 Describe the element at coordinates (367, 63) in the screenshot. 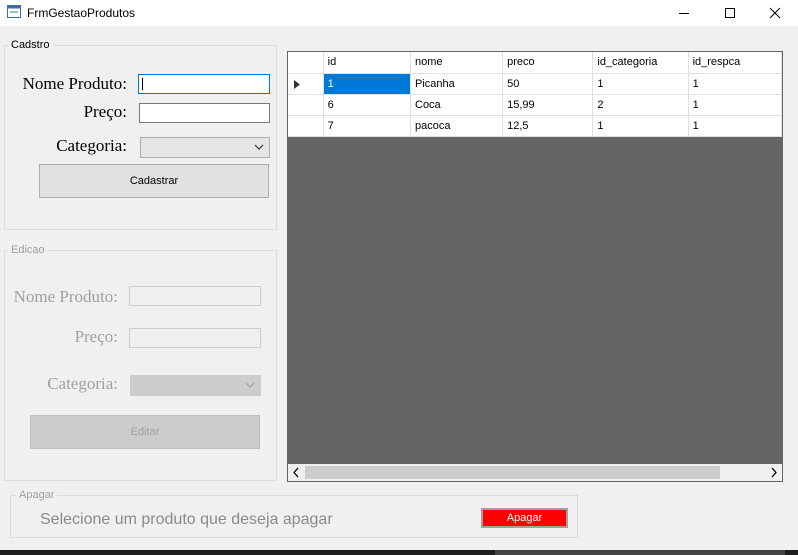

I see `column-header-id: id` at that location.